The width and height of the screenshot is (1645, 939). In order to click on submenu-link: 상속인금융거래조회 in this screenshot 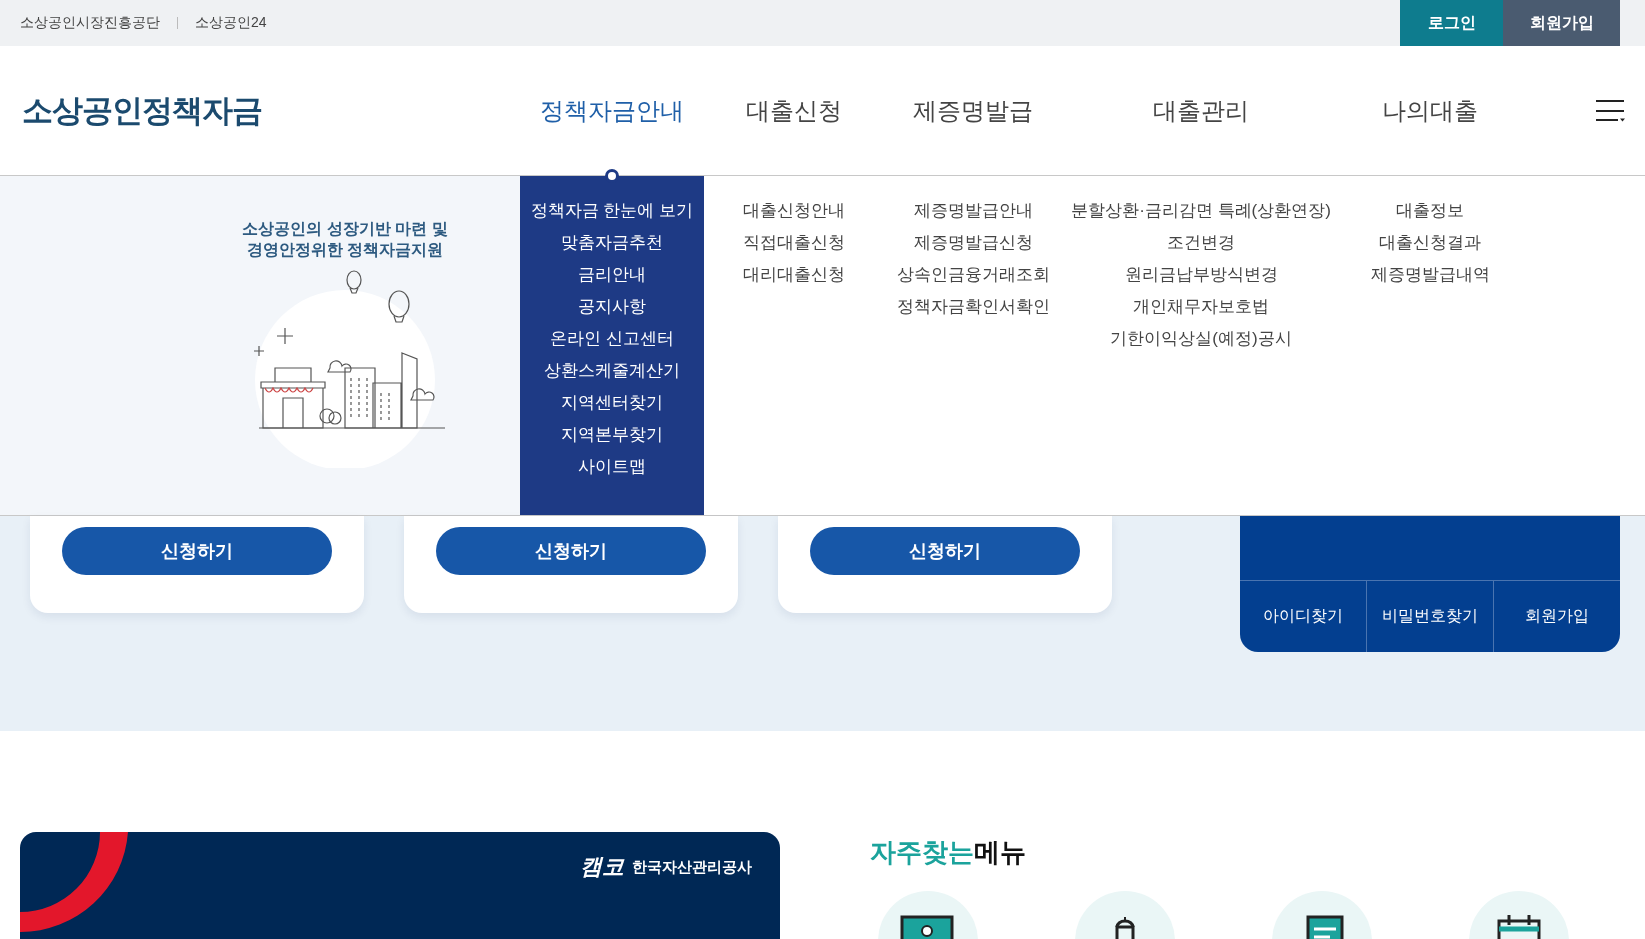, I will do `click(973, 274)`.